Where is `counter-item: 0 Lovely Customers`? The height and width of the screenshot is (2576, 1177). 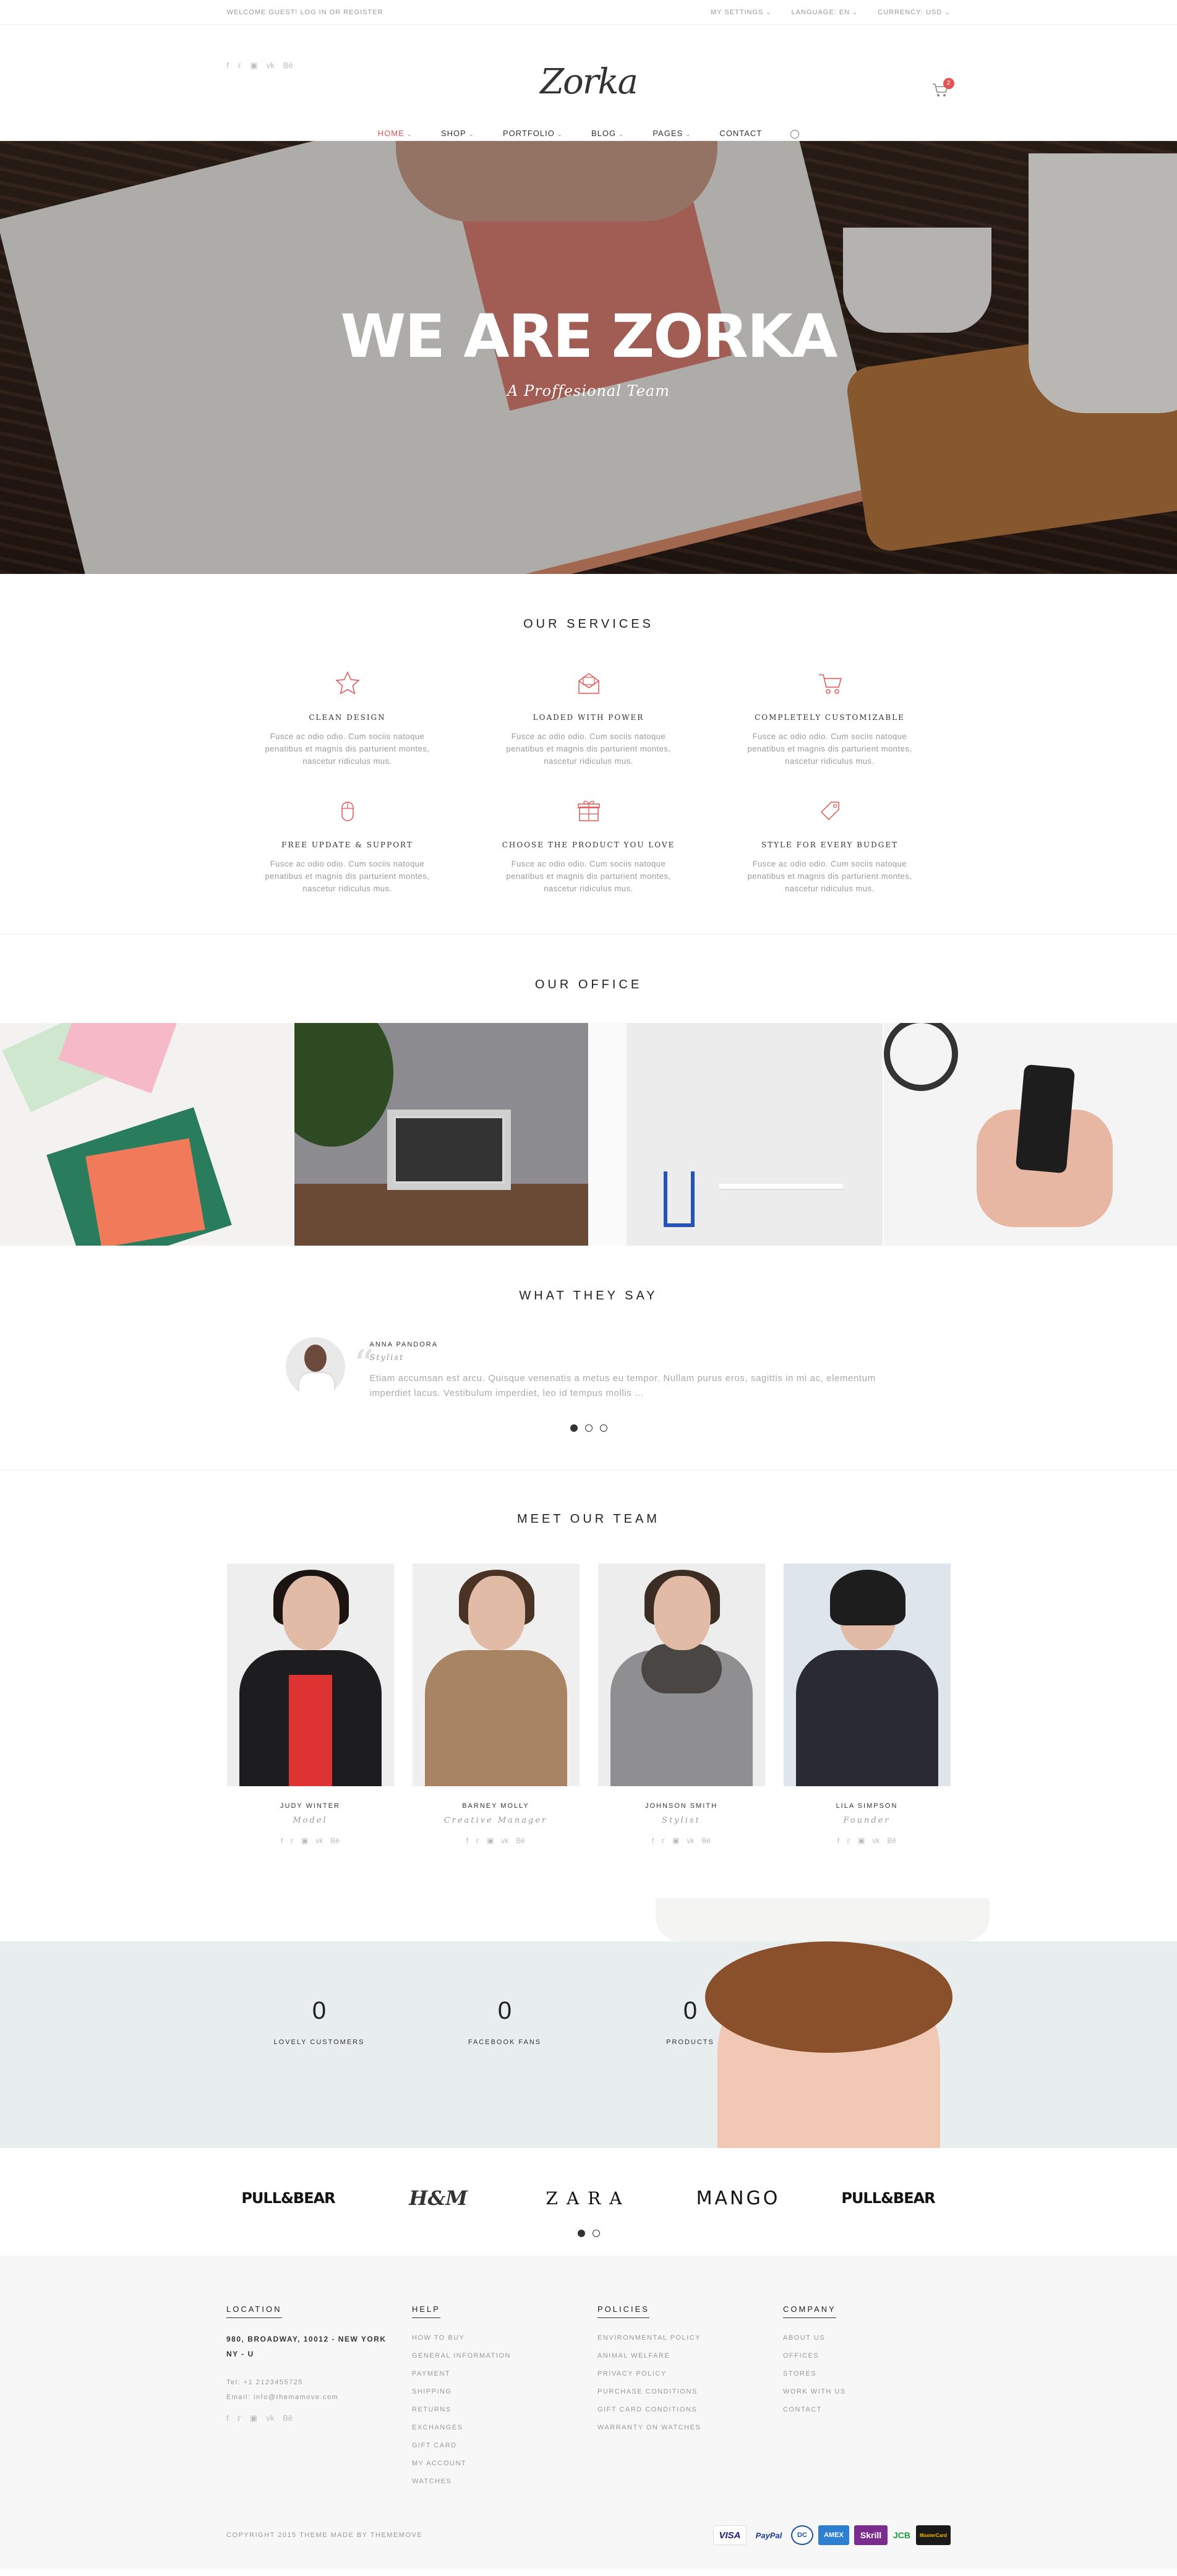
counter-item: 0 Lovely Customers is located at coordinates (319, 2021).